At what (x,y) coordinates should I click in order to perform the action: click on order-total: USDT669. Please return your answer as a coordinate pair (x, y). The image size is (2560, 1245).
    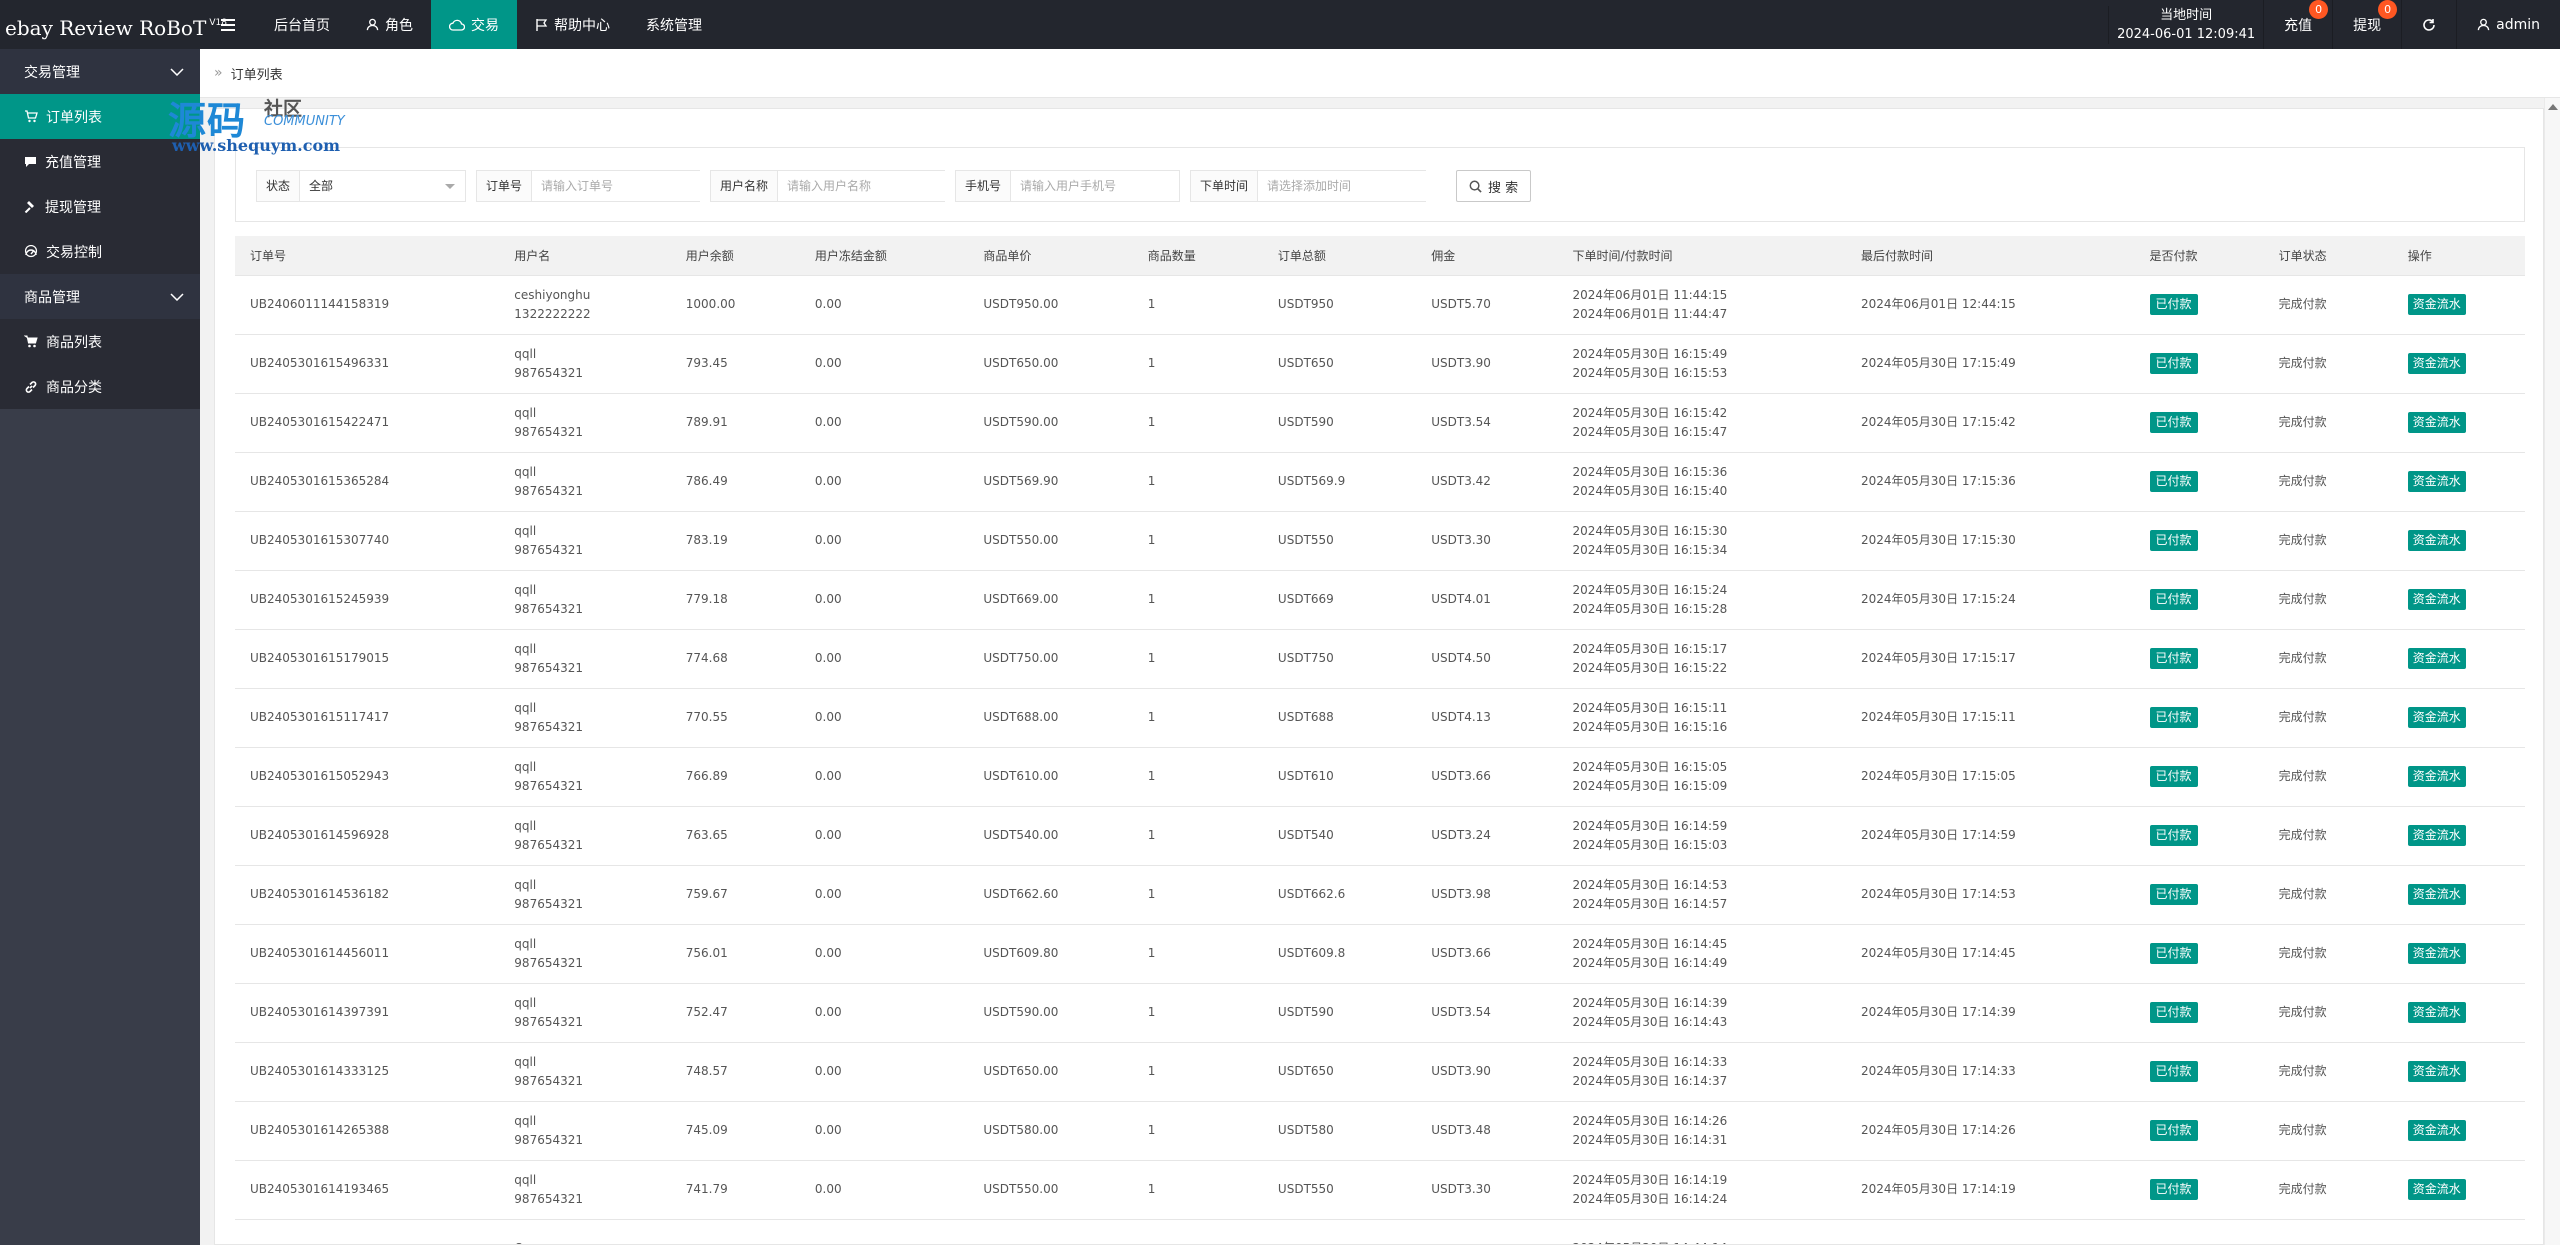
    Looking at the image, I should click on (1305, 599).